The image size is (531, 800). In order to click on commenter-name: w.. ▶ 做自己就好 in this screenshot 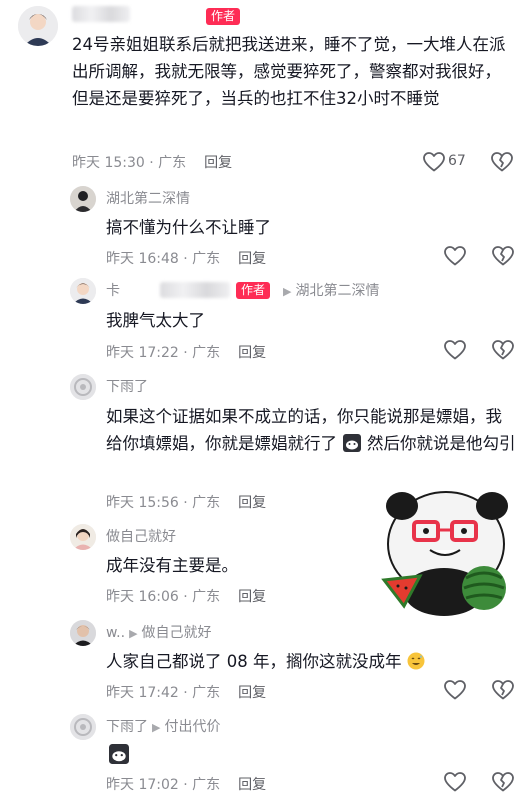, I will do `click(159, 632)`.